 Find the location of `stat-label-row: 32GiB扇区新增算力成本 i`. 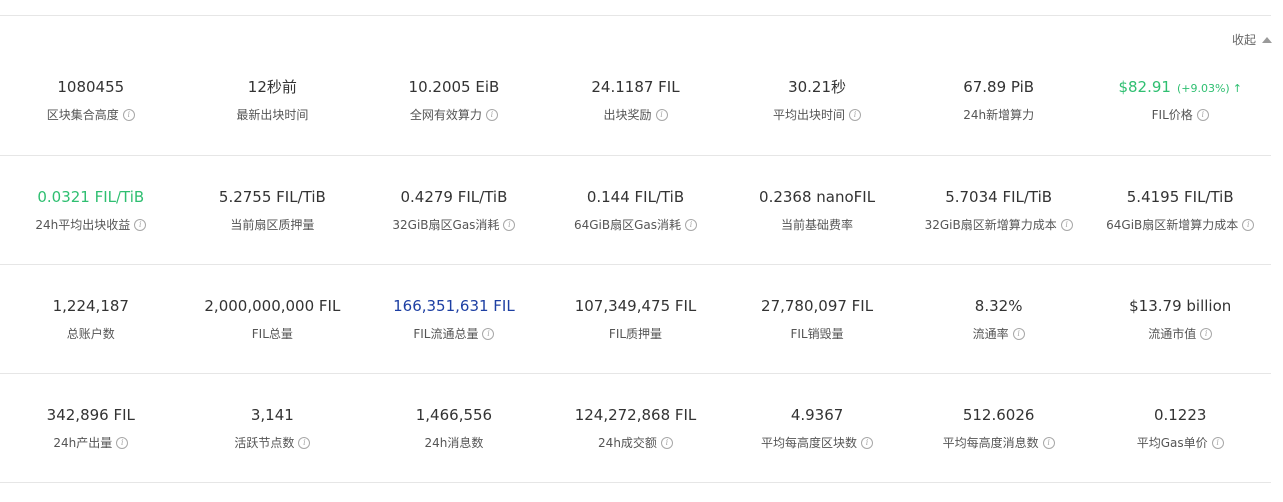

stat-label-row: 32GiB扇区新增算力成本 i is located at coordinates (999, 224).